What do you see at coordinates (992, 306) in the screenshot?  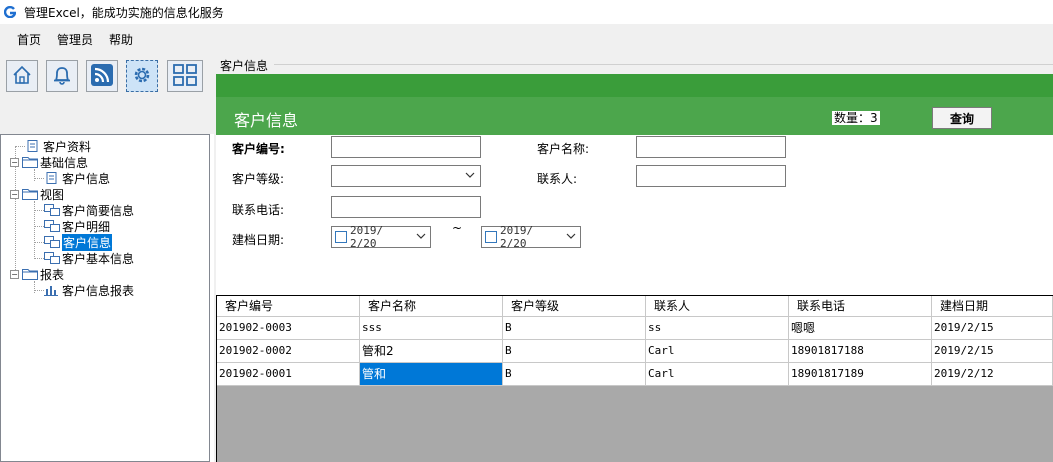 I see `column-header: 建档日期` at bounding box center [992, 306].